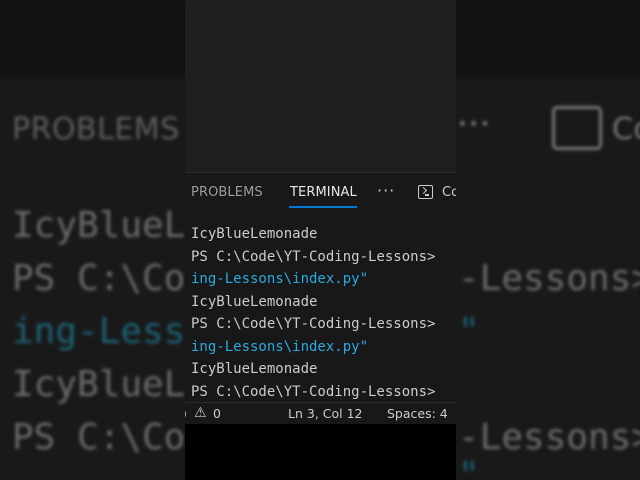  I want to click on indentation-setting: Spaces: 4, so click(417, 413).